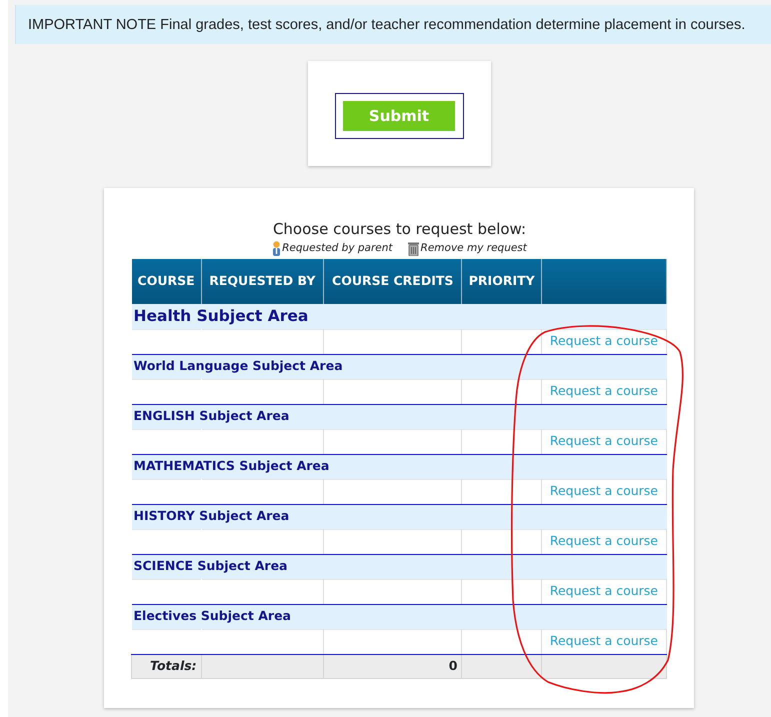 This screenshot has height=717, width=771. Describe the element at coordinates (399, 116) in the screenshot. I see `submit-button: Submit` at that location.